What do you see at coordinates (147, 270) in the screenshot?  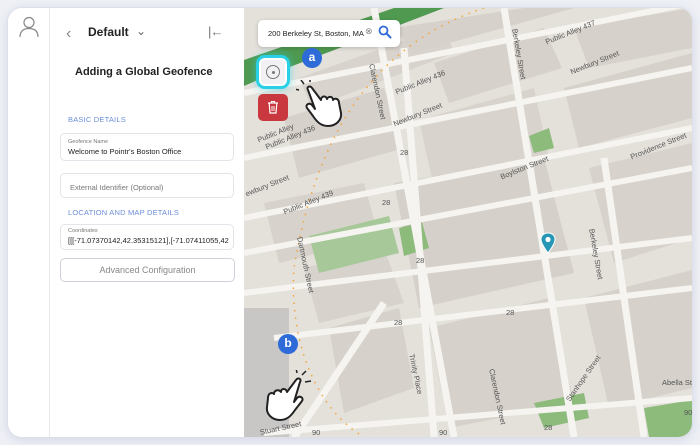 I see `advanced-configuration-button: Advanced Configuration` at bounding box center [147, 270].